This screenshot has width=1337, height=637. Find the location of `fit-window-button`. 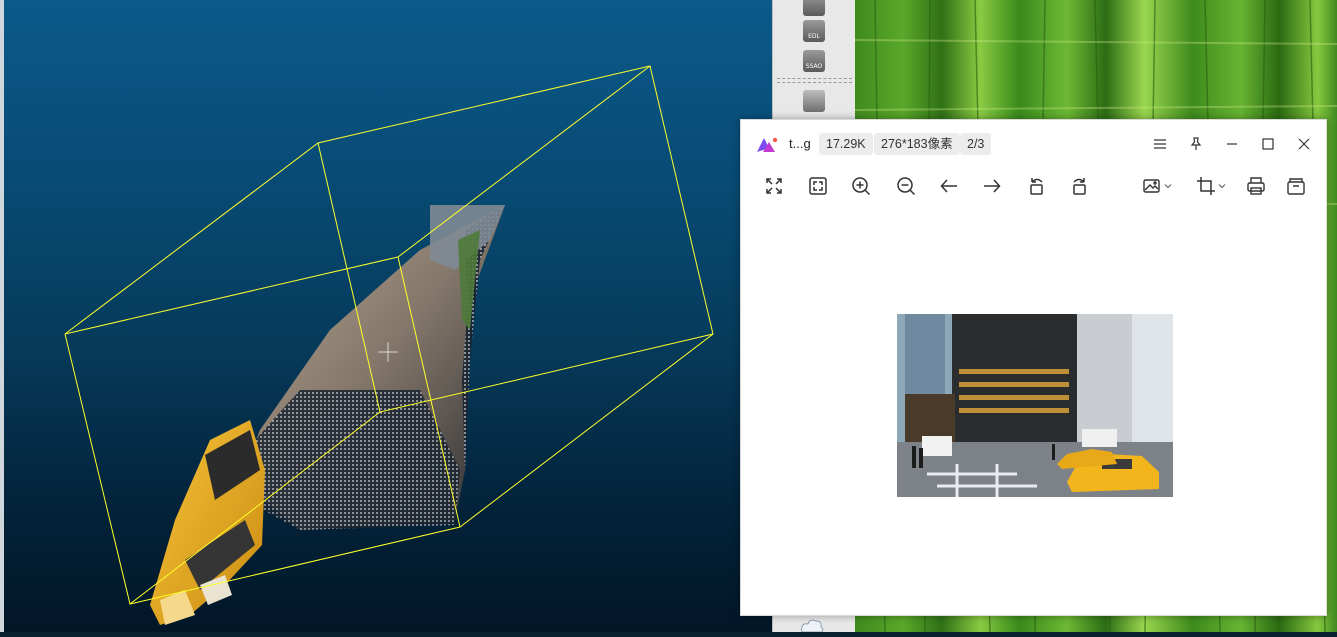

fit-window-button is located at coordinates (774, 186).